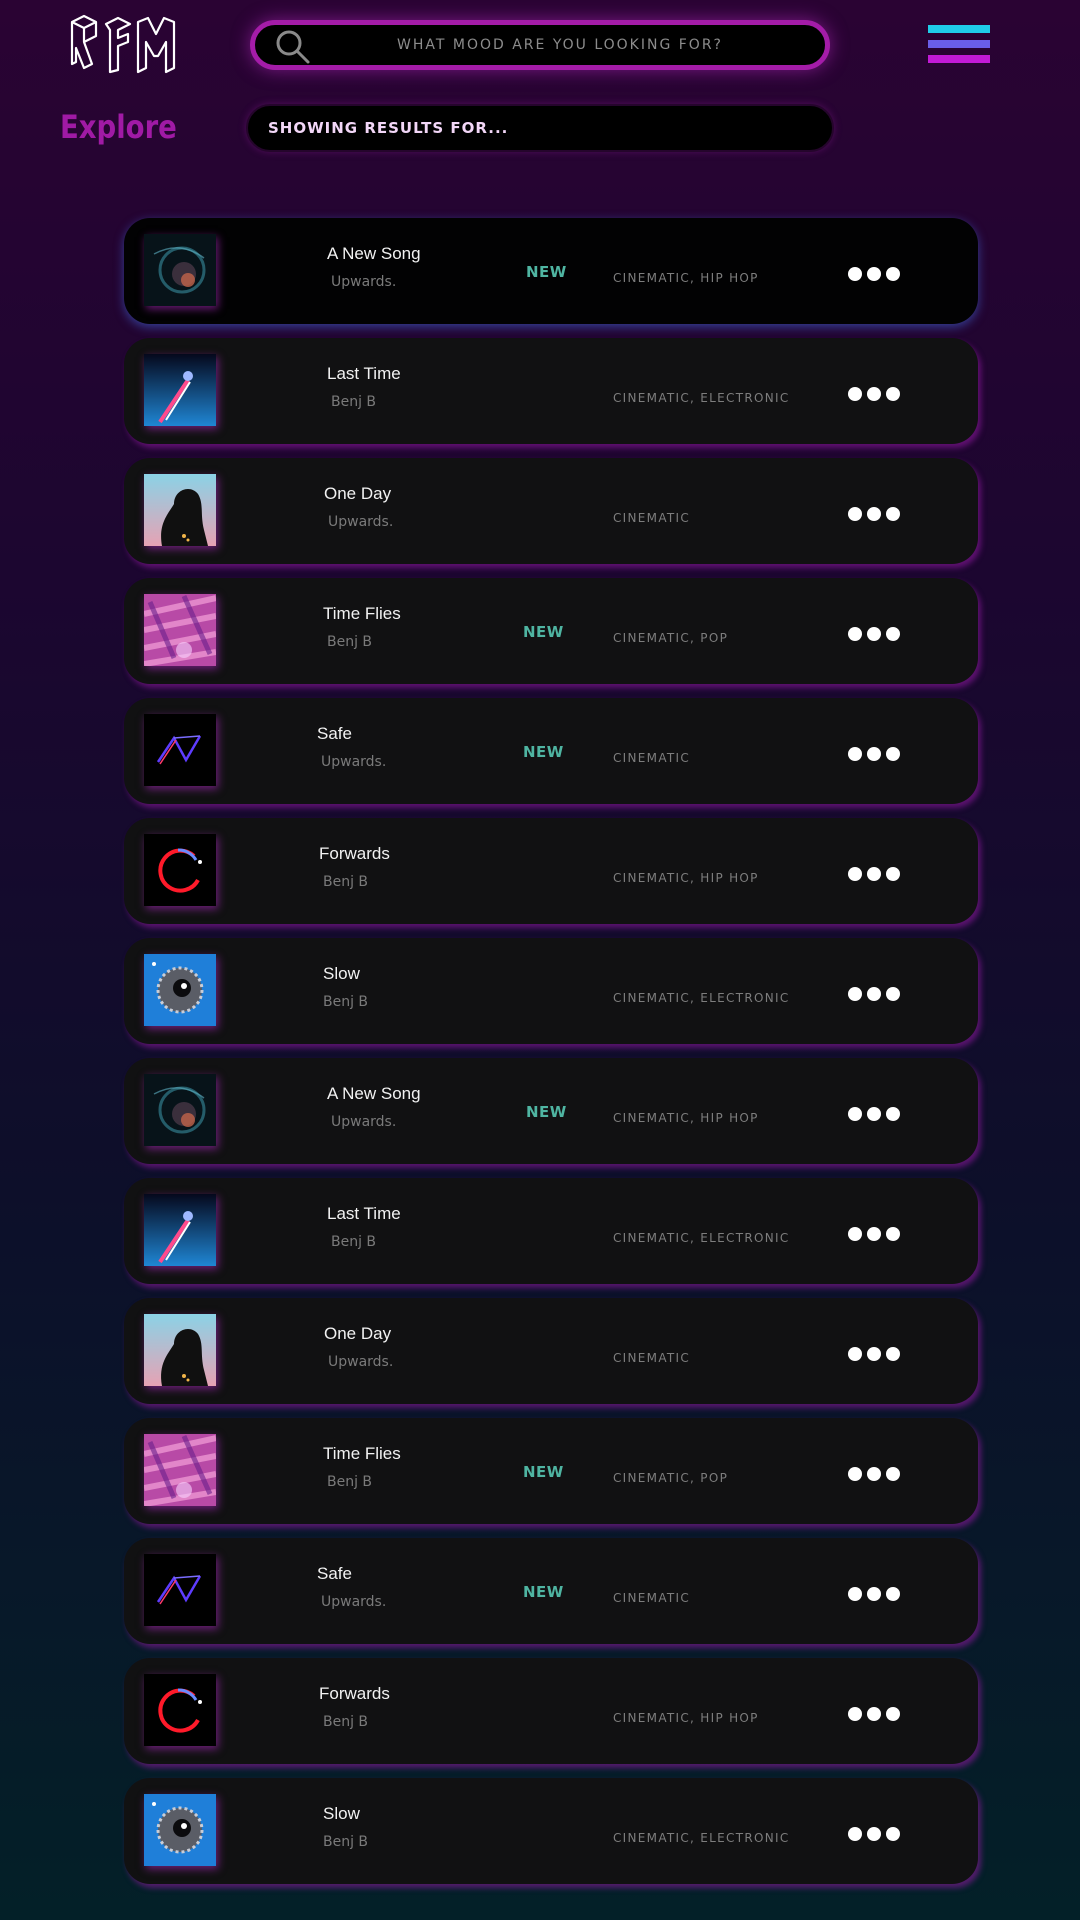 This screenshot has width=1080, height=1920. Describe the element at coordinates (959, 49) in the screenshot. I see `hamburger-menu-icon` at that location.